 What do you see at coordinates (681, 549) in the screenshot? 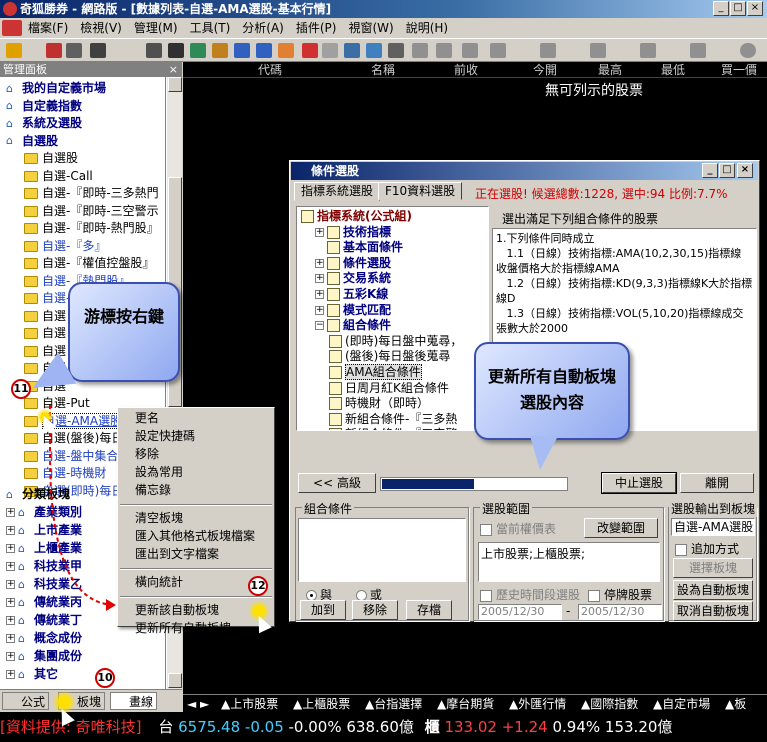
I see `append-checkbox` at bounding box center [681, 549].